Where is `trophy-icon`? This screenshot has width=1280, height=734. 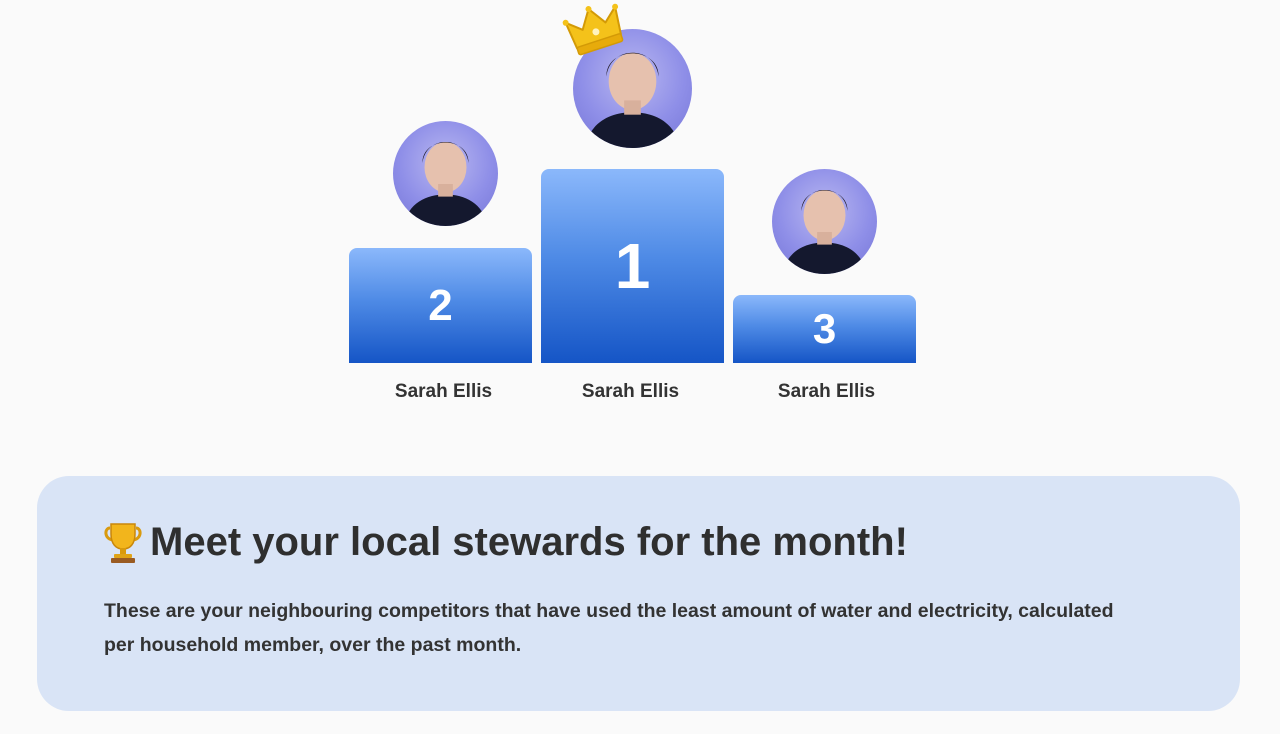
trophy-icon is located at coordinates (123, 542).